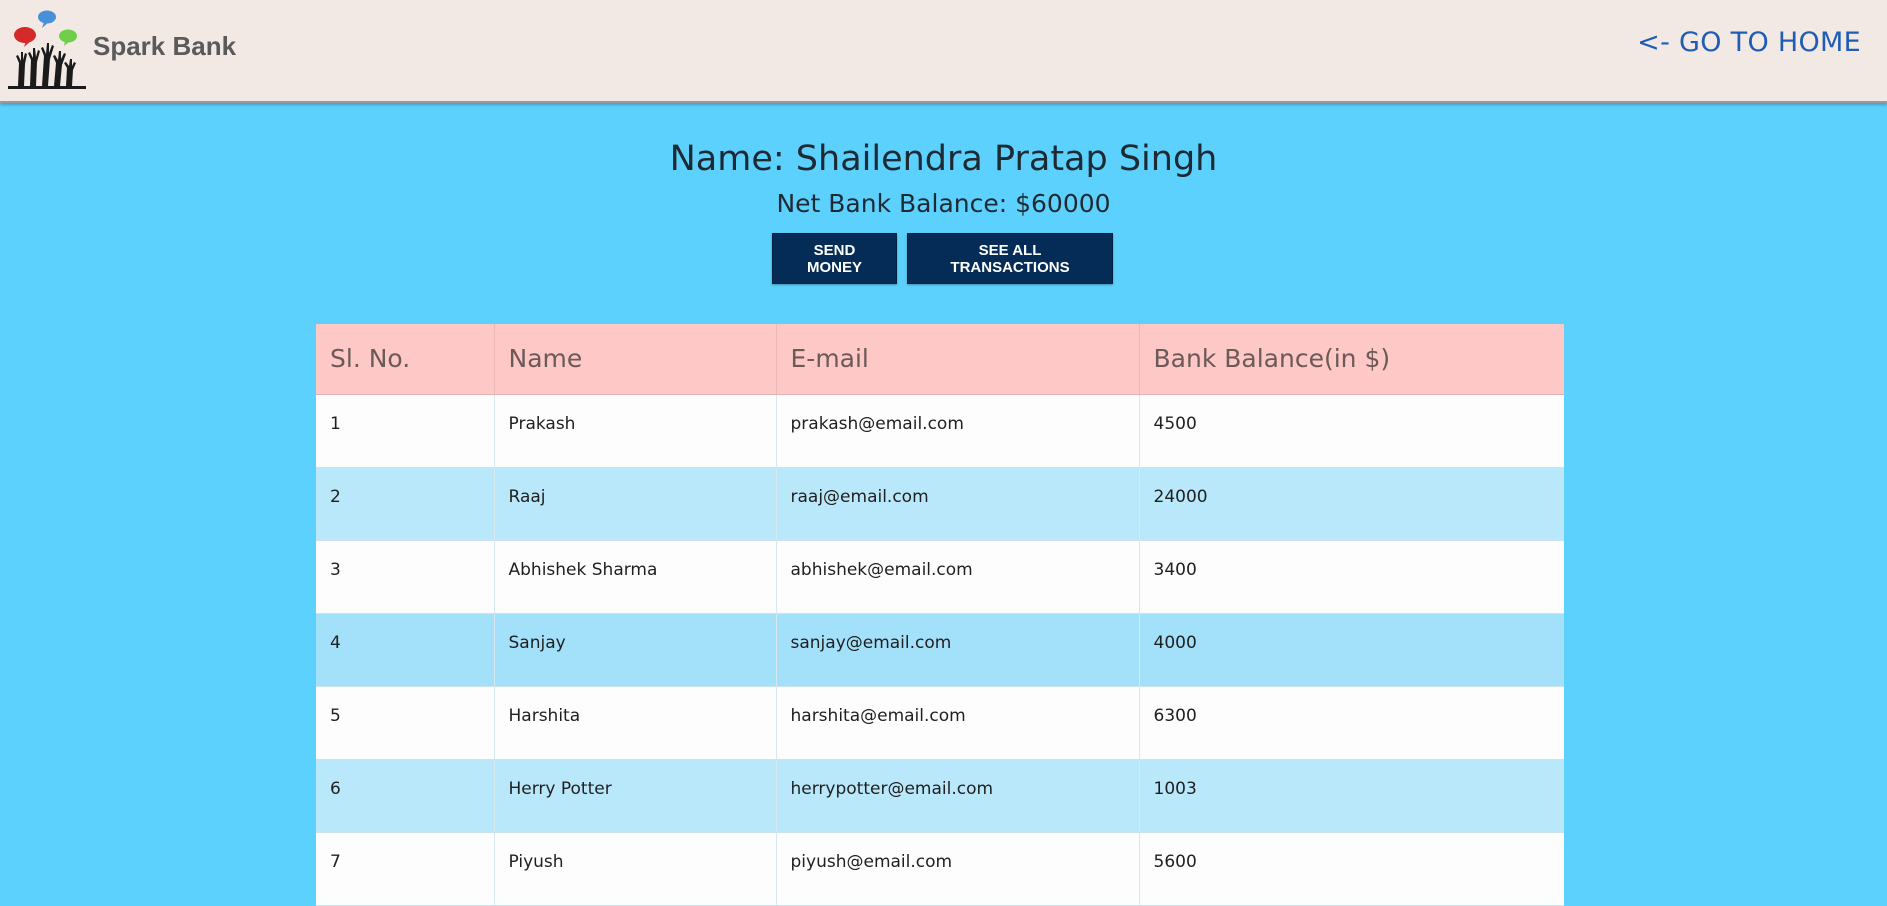  What do you see at coordinates (1351, 796) in the screenshot?
I see `cell-balance: 1003` at bounding box center [1351, 796].